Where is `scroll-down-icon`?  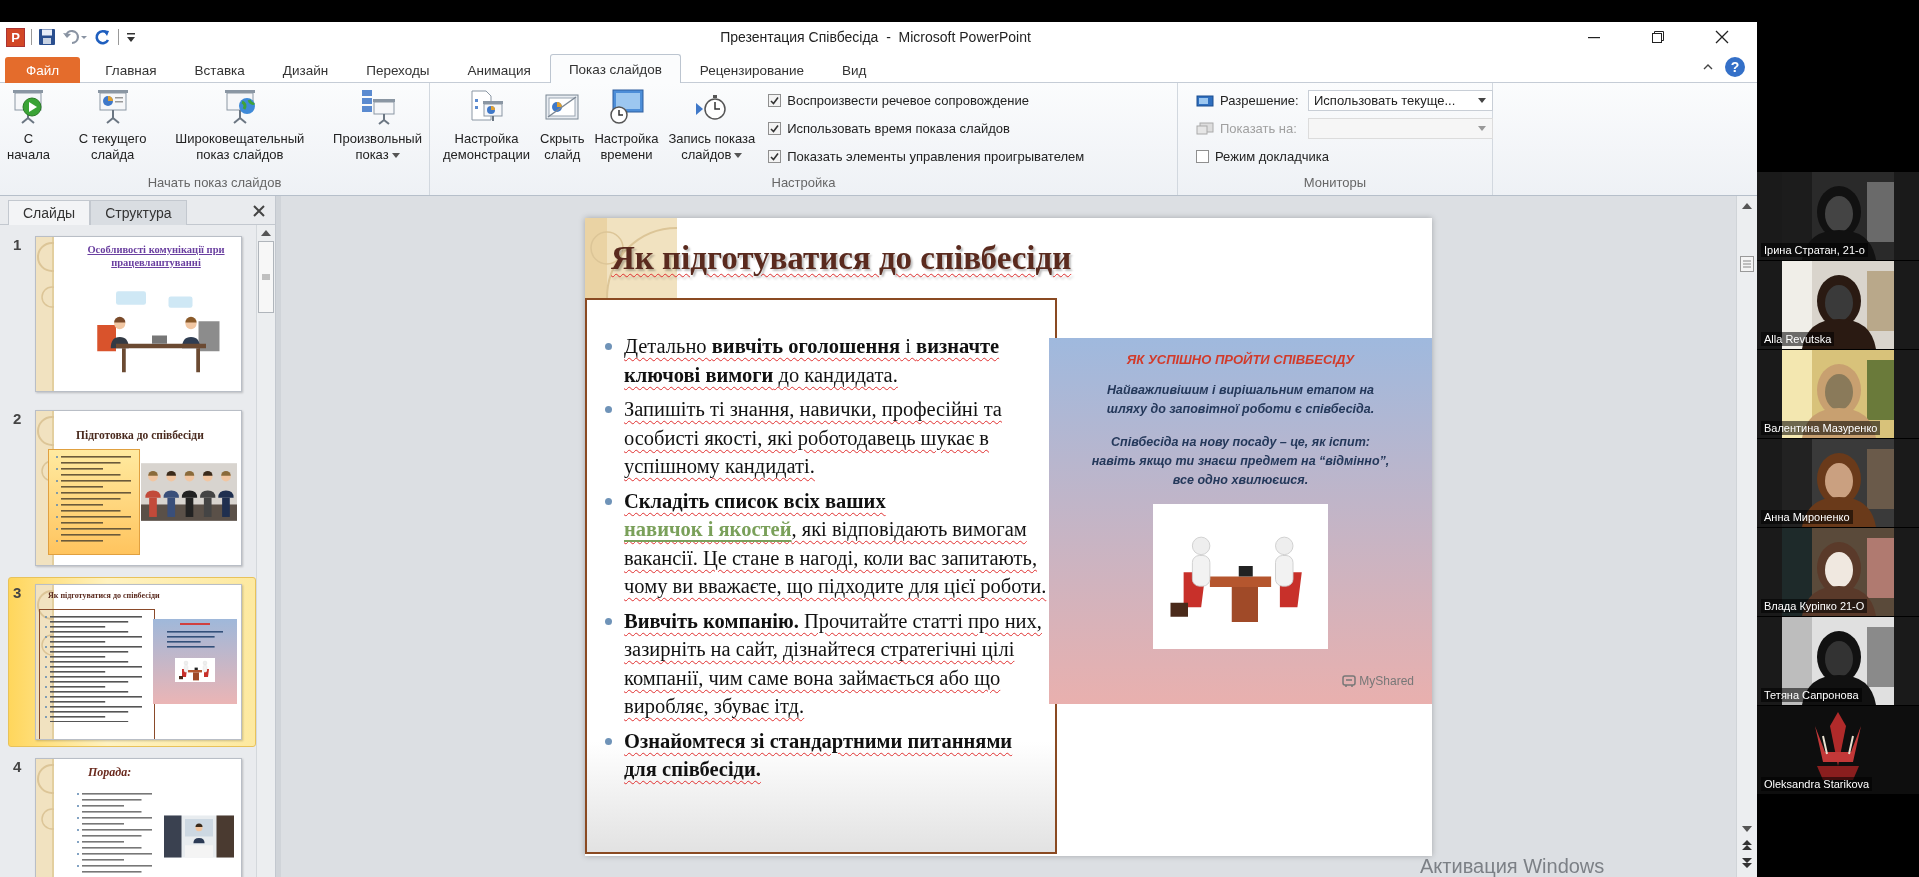
scroll-down-icon is located at coordinates (1747, 829).